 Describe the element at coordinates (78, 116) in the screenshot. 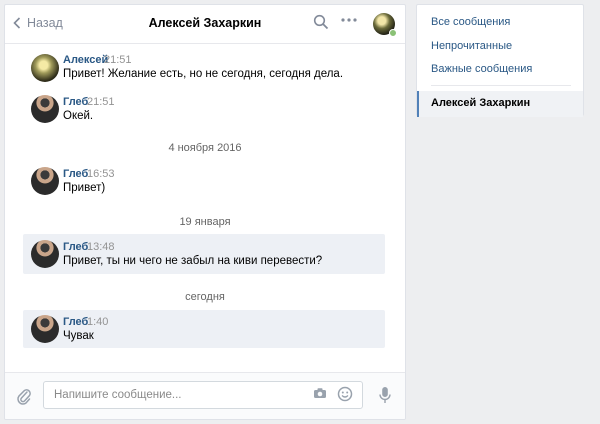

I see `message-text: Окей.` at that location.